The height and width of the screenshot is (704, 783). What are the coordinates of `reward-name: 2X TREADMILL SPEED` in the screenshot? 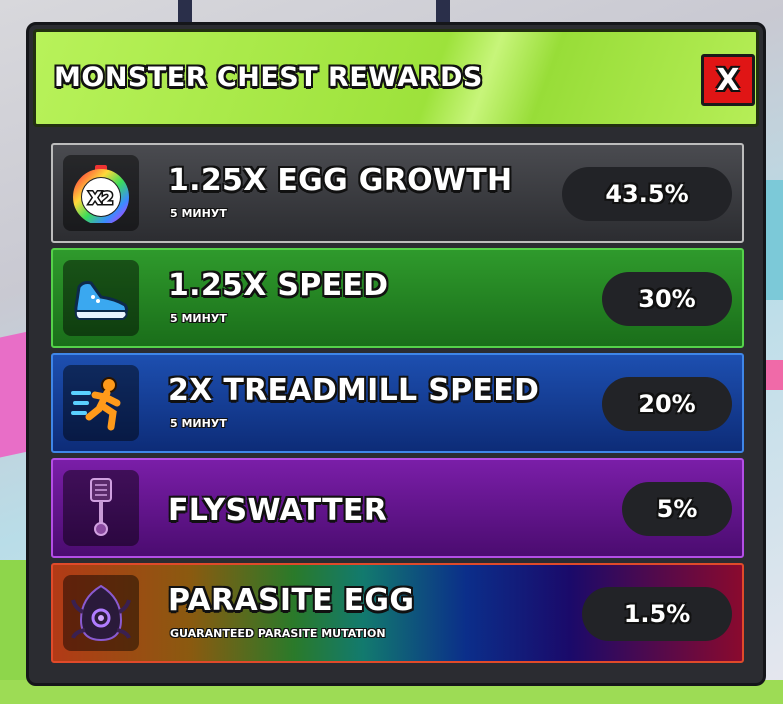 It's located at (354, 390).